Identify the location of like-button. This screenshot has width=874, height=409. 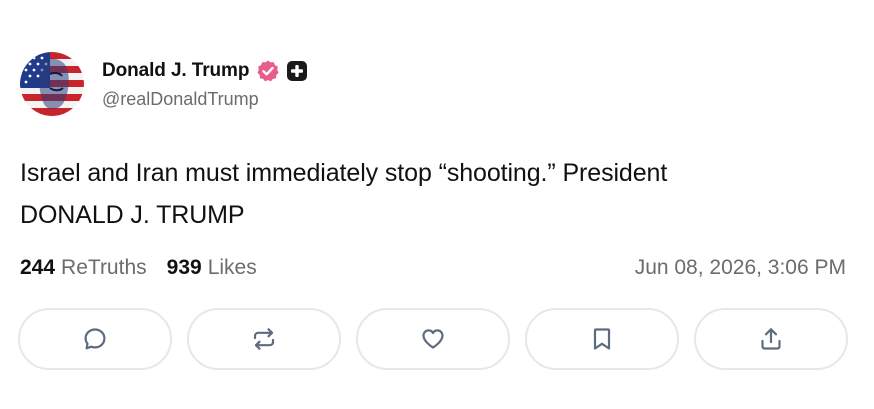
(433, 339).